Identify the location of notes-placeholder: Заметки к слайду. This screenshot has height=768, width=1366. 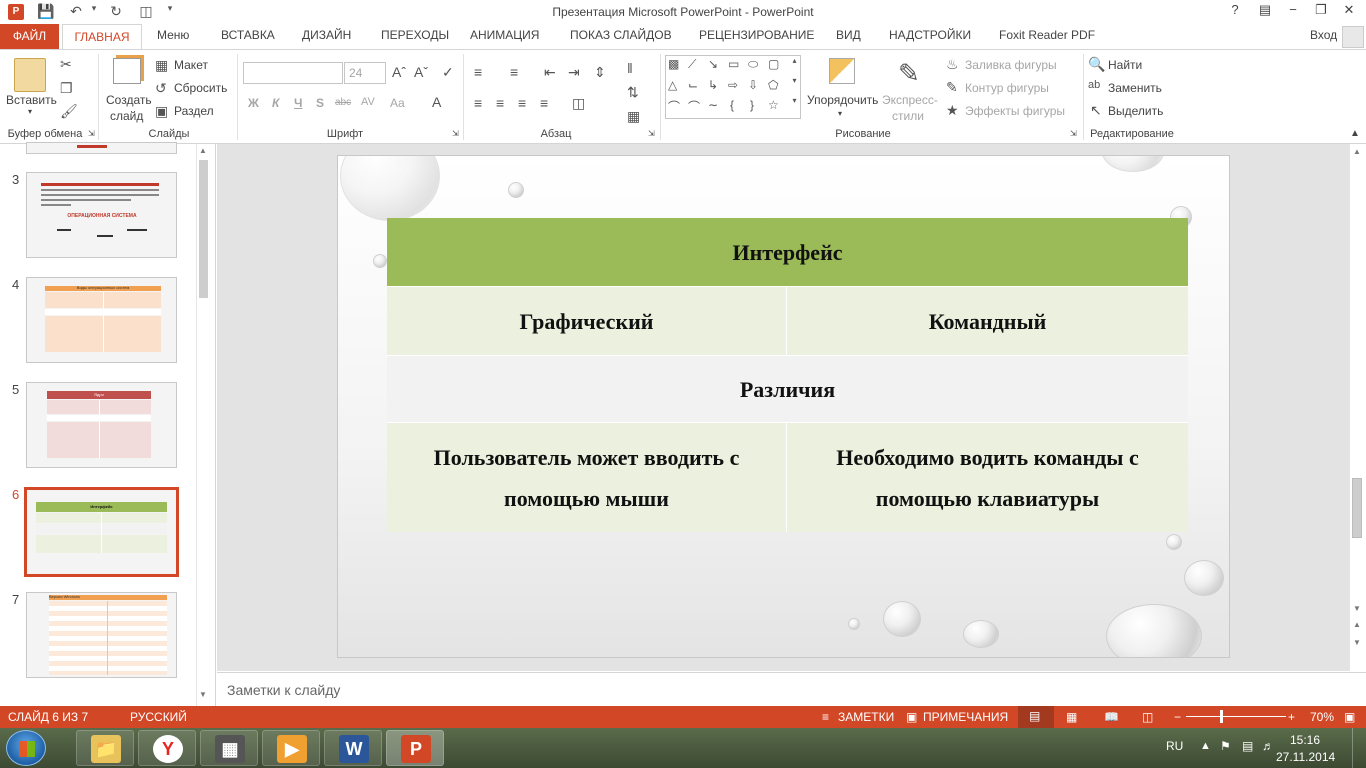
(283, 690).